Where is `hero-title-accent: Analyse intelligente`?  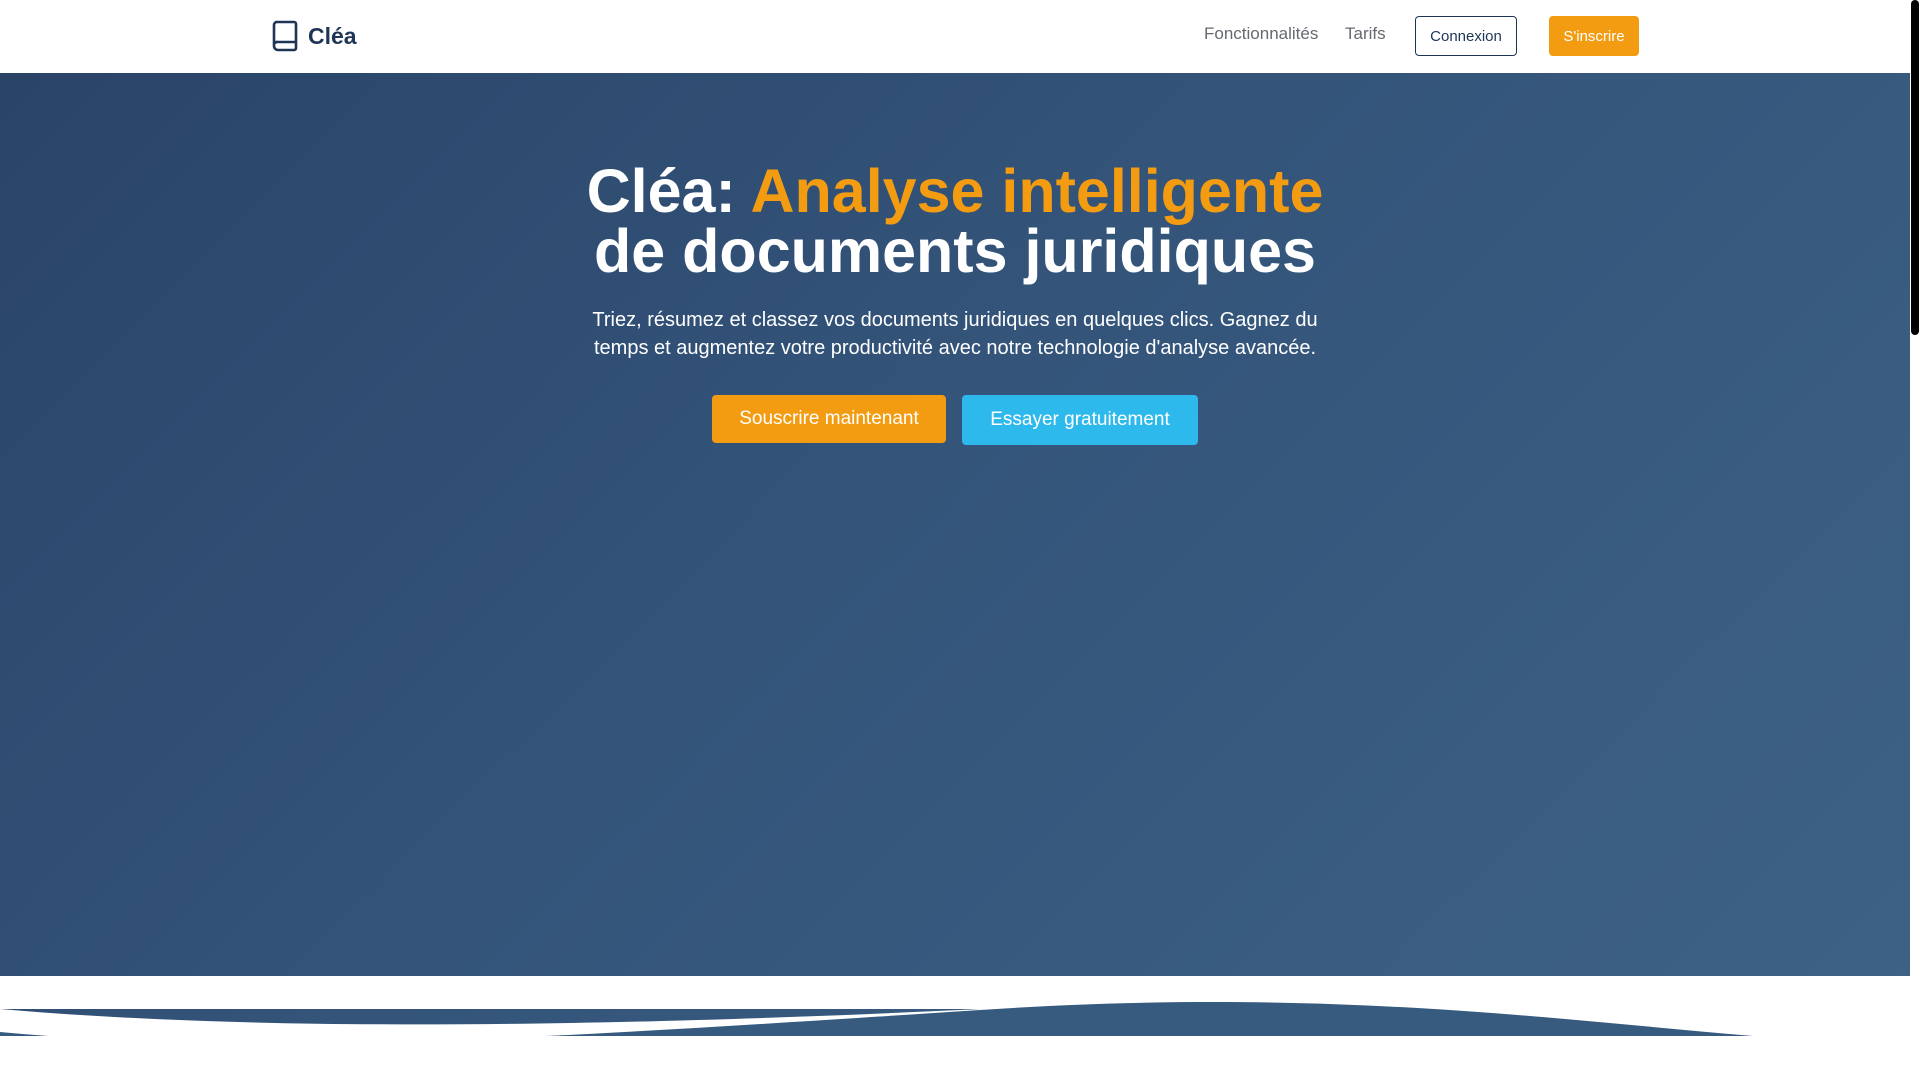 hero-title-accent: Analyse intelligente is located at coordinates (1037, 191).